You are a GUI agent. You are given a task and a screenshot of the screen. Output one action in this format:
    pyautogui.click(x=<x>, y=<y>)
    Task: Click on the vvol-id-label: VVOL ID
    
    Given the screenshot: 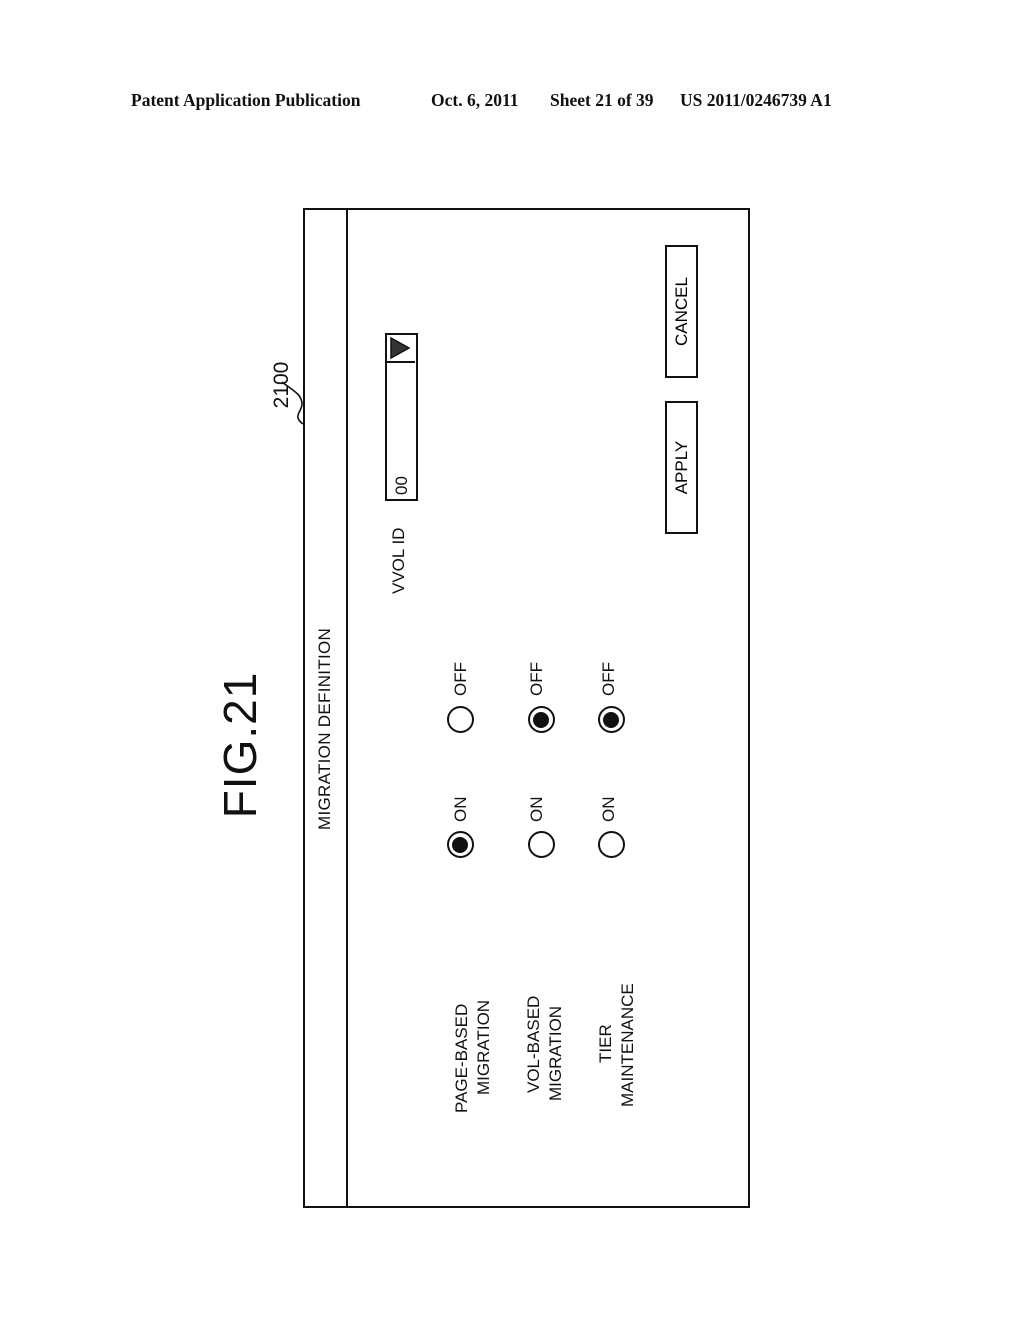 What is the action you would take?
    pyautogui.click(x=398, y=560)
    